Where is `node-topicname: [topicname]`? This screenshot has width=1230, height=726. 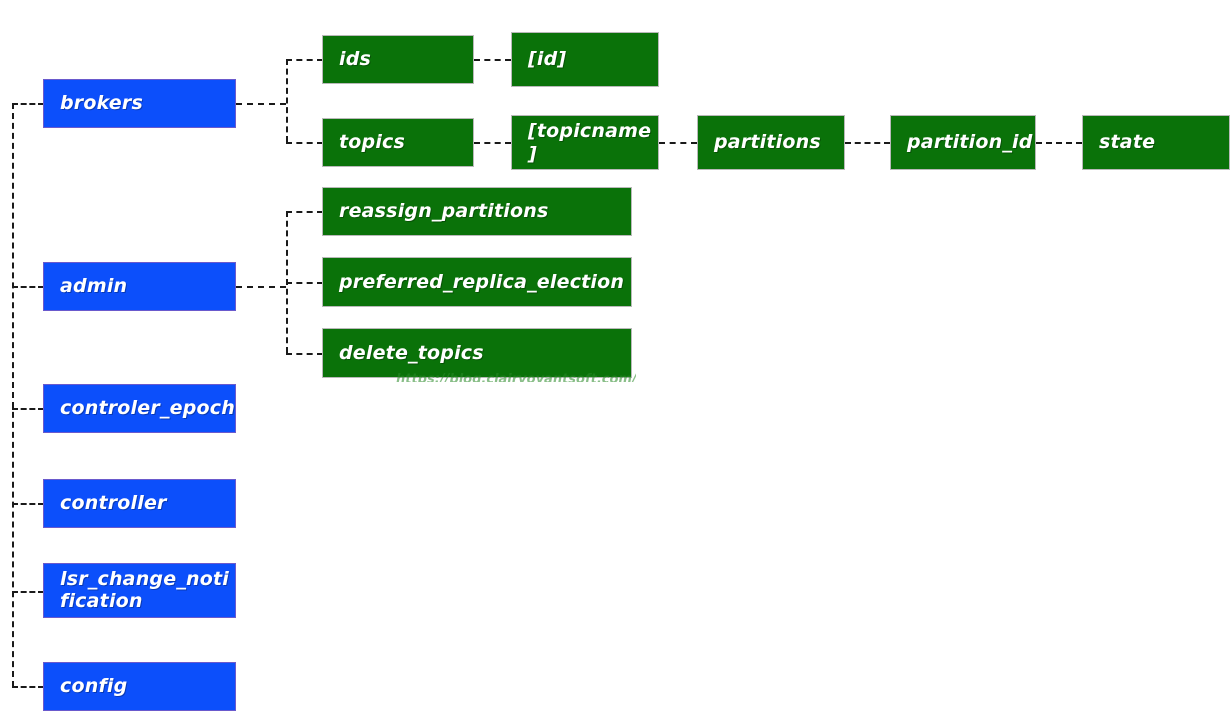
node-topicname: [topicname] is located at coordinates (585, 142).